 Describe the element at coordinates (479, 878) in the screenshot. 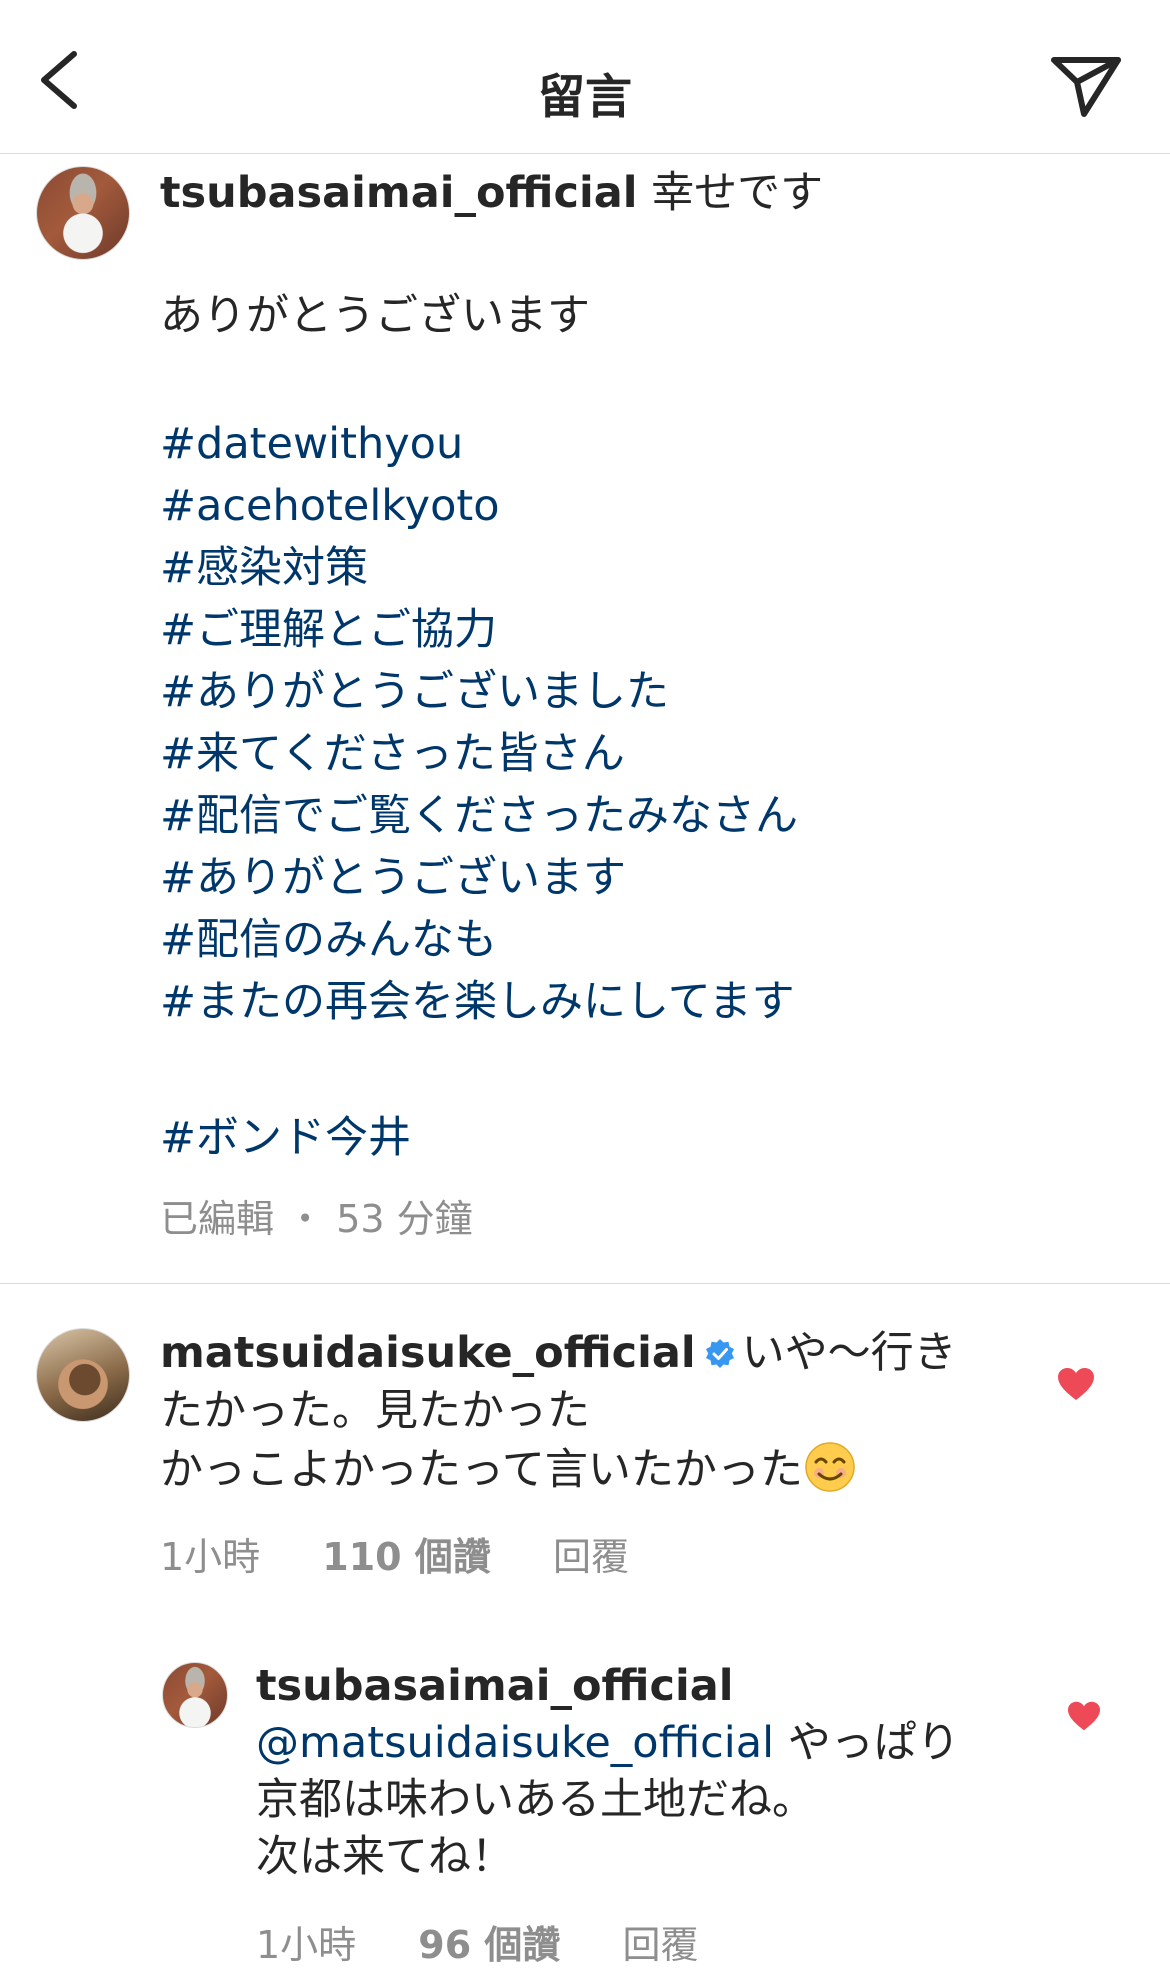

I see `hashtag-link: #ありがとうございます` at that location.